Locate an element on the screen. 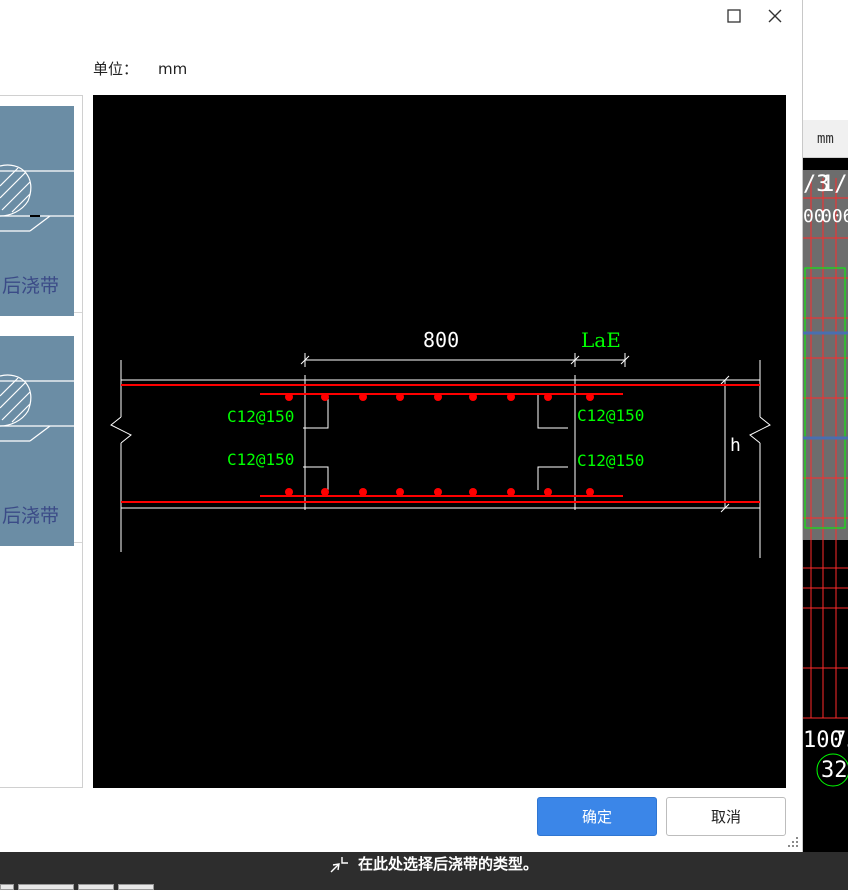  close-icon is located at coordinates (775, 16).